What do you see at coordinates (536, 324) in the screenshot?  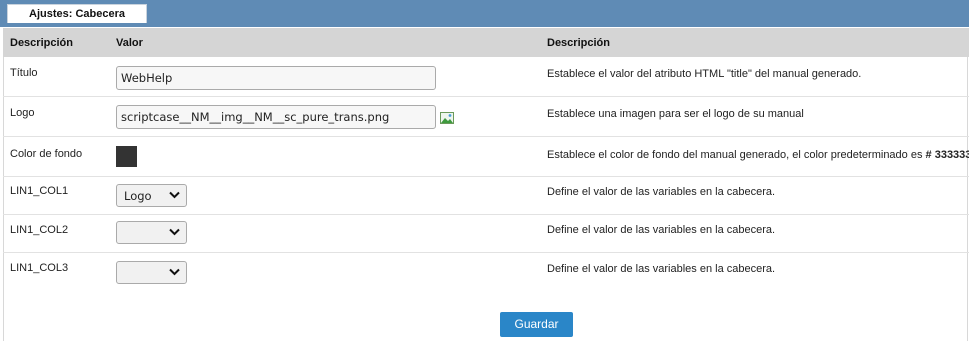 I see `save-button: Guardar` at bounding box center [536, 324].